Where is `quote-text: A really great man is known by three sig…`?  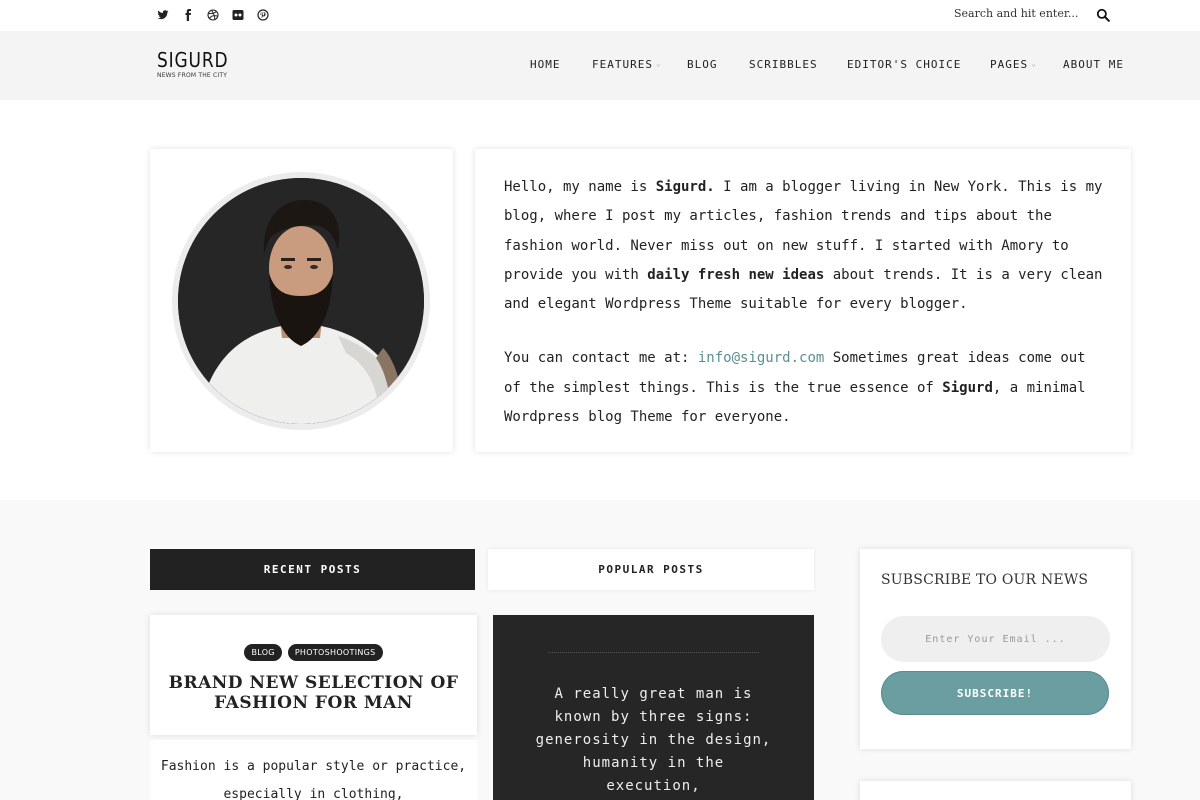
quote-text: A really great man is known by three sig… is located at coordinates (653, 740).